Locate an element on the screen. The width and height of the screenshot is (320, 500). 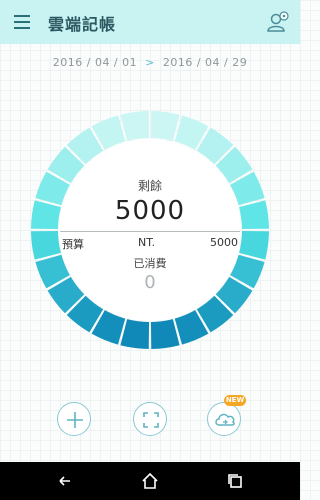
recent-apps-icon is located at coordinates (235, 481).